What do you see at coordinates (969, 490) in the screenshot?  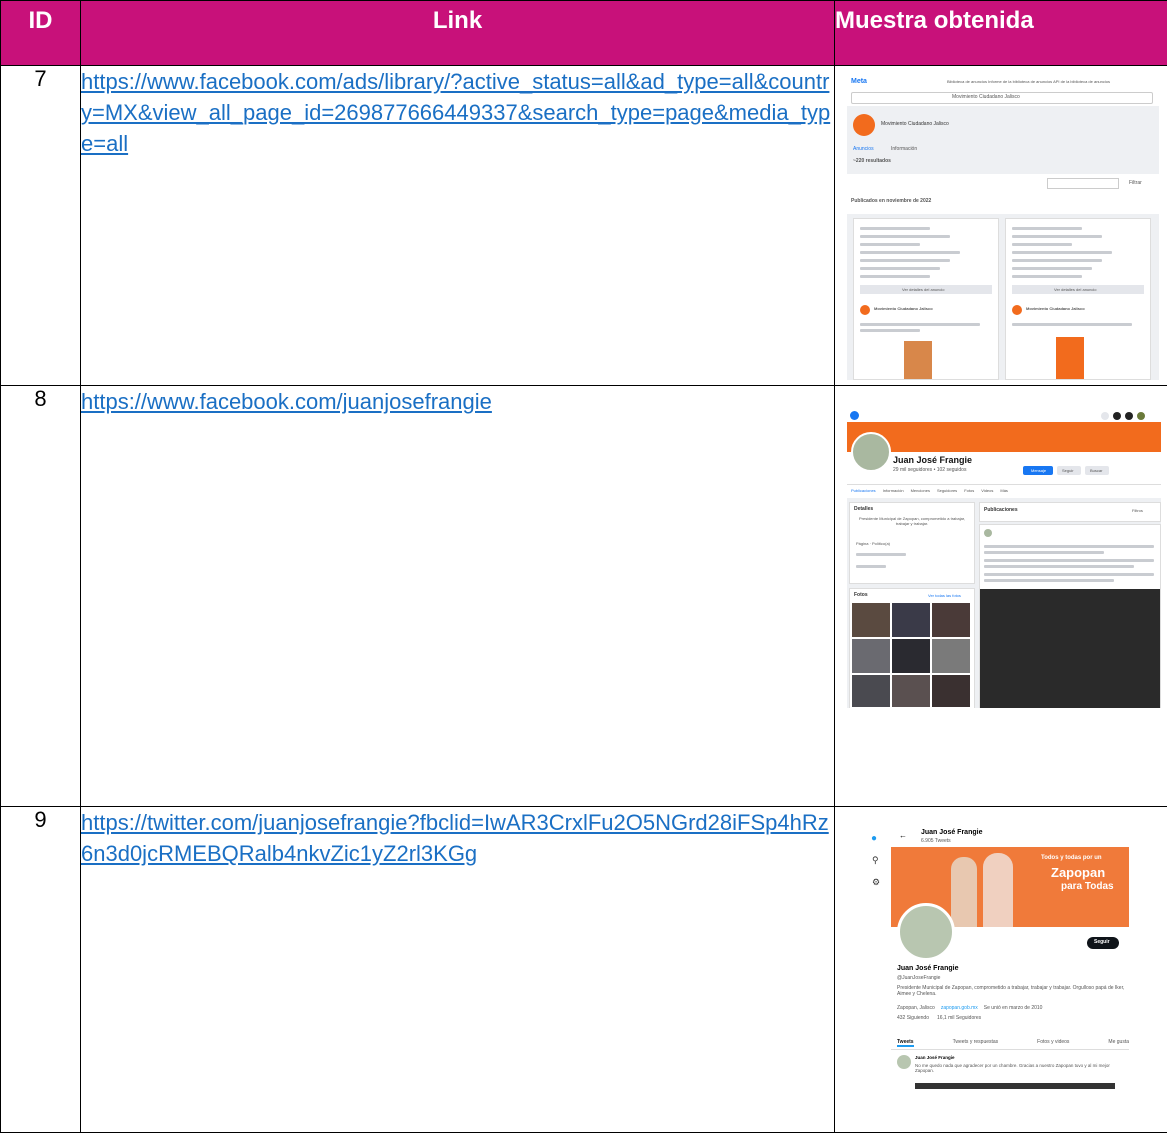 I see `tab-fotos: Fotos` at bounding box center [969, 490].